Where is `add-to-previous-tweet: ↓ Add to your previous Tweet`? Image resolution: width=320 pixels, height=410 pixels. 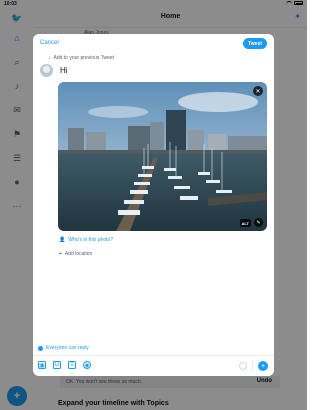 add-to-previous-tweet: ↓ Add to your previous Tweet is located at coordinates (81, 58).